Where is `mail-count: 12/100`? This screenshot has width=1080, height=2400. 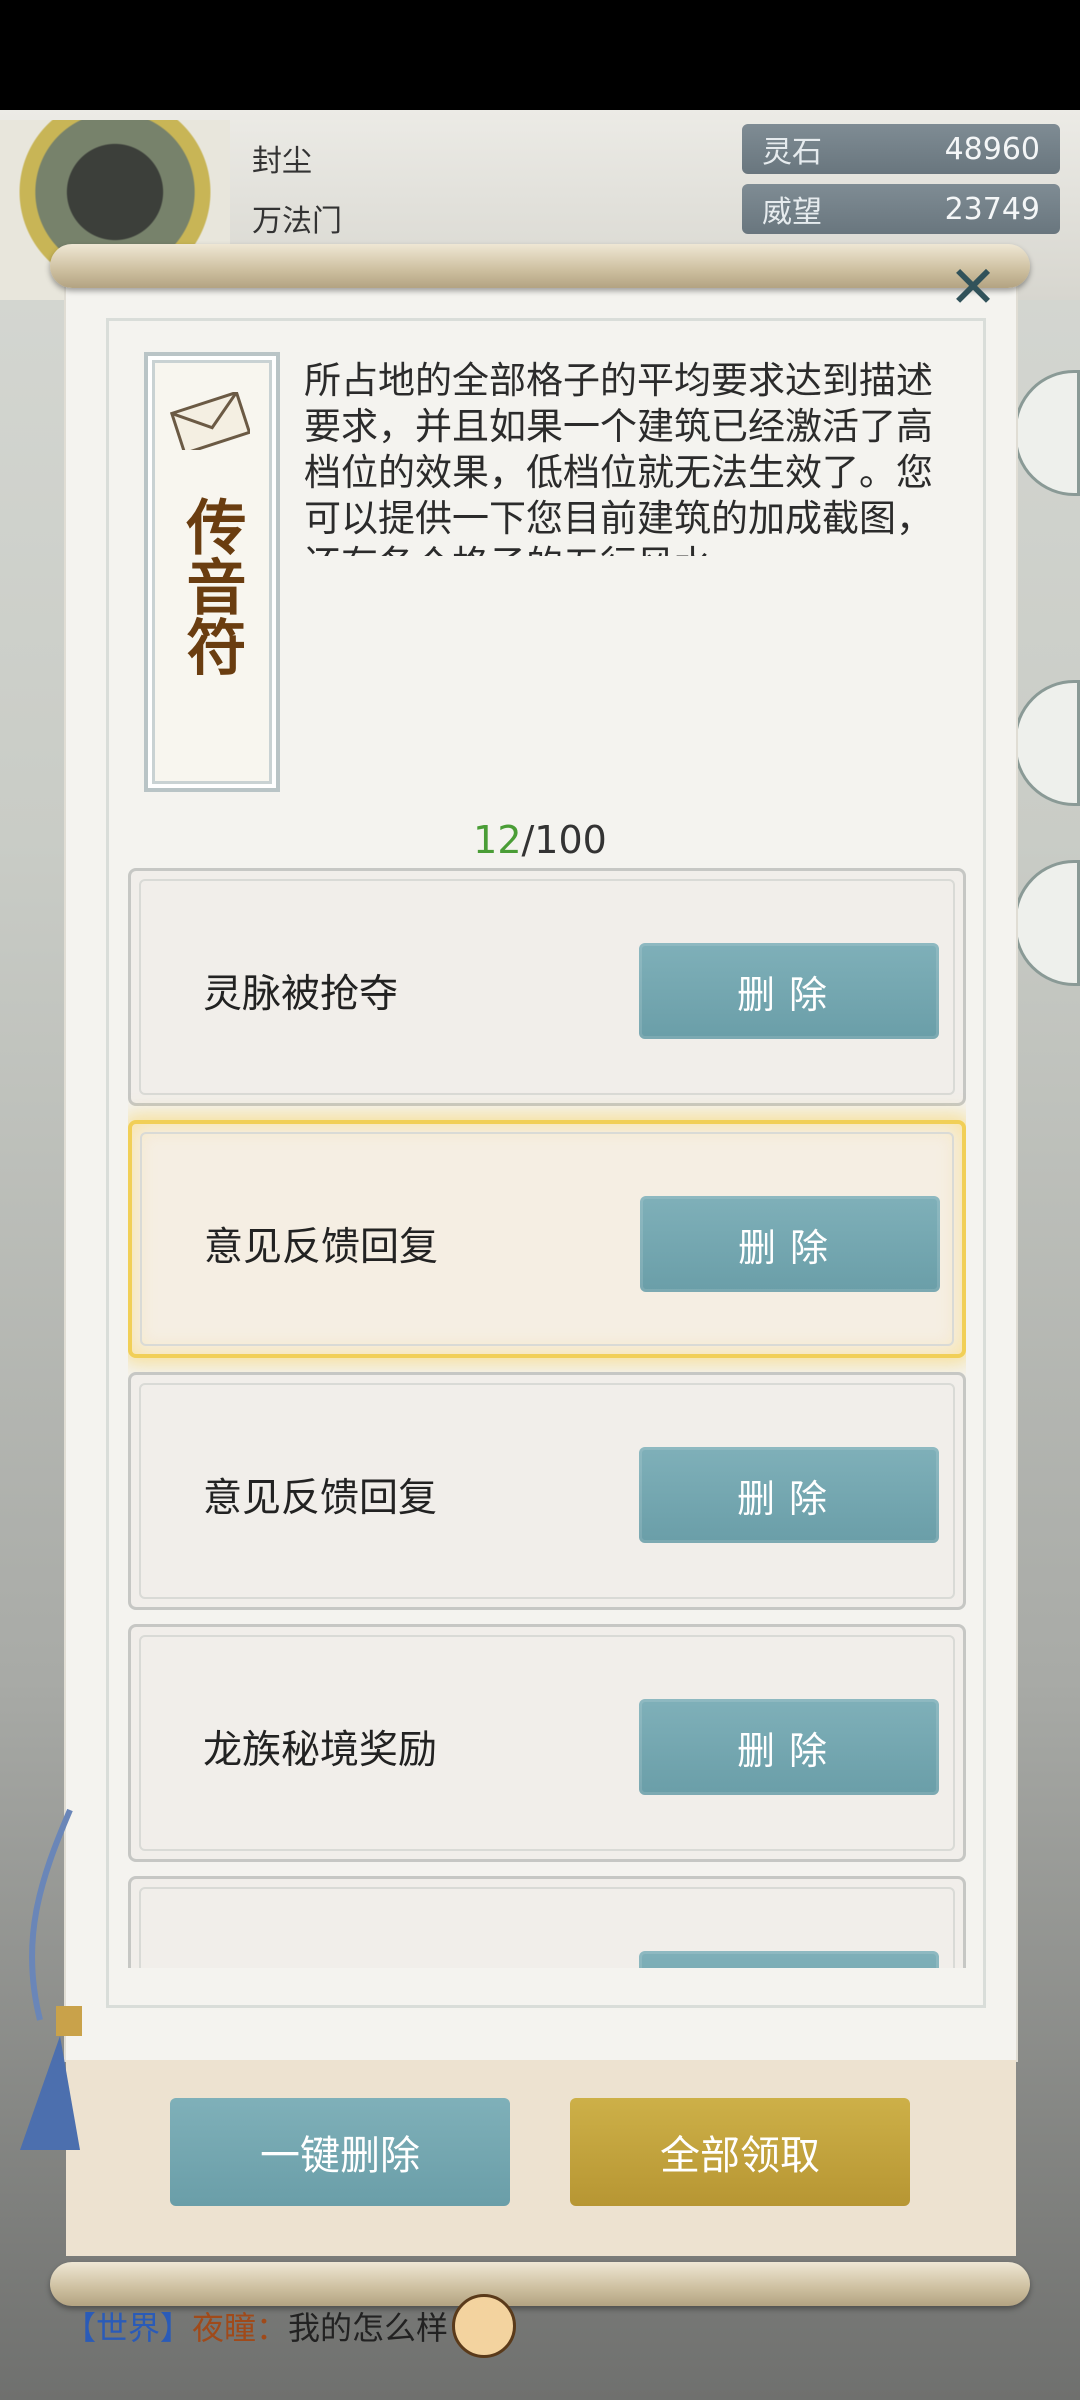 mail-count: 12/100 is located at coordinates (540, 840).